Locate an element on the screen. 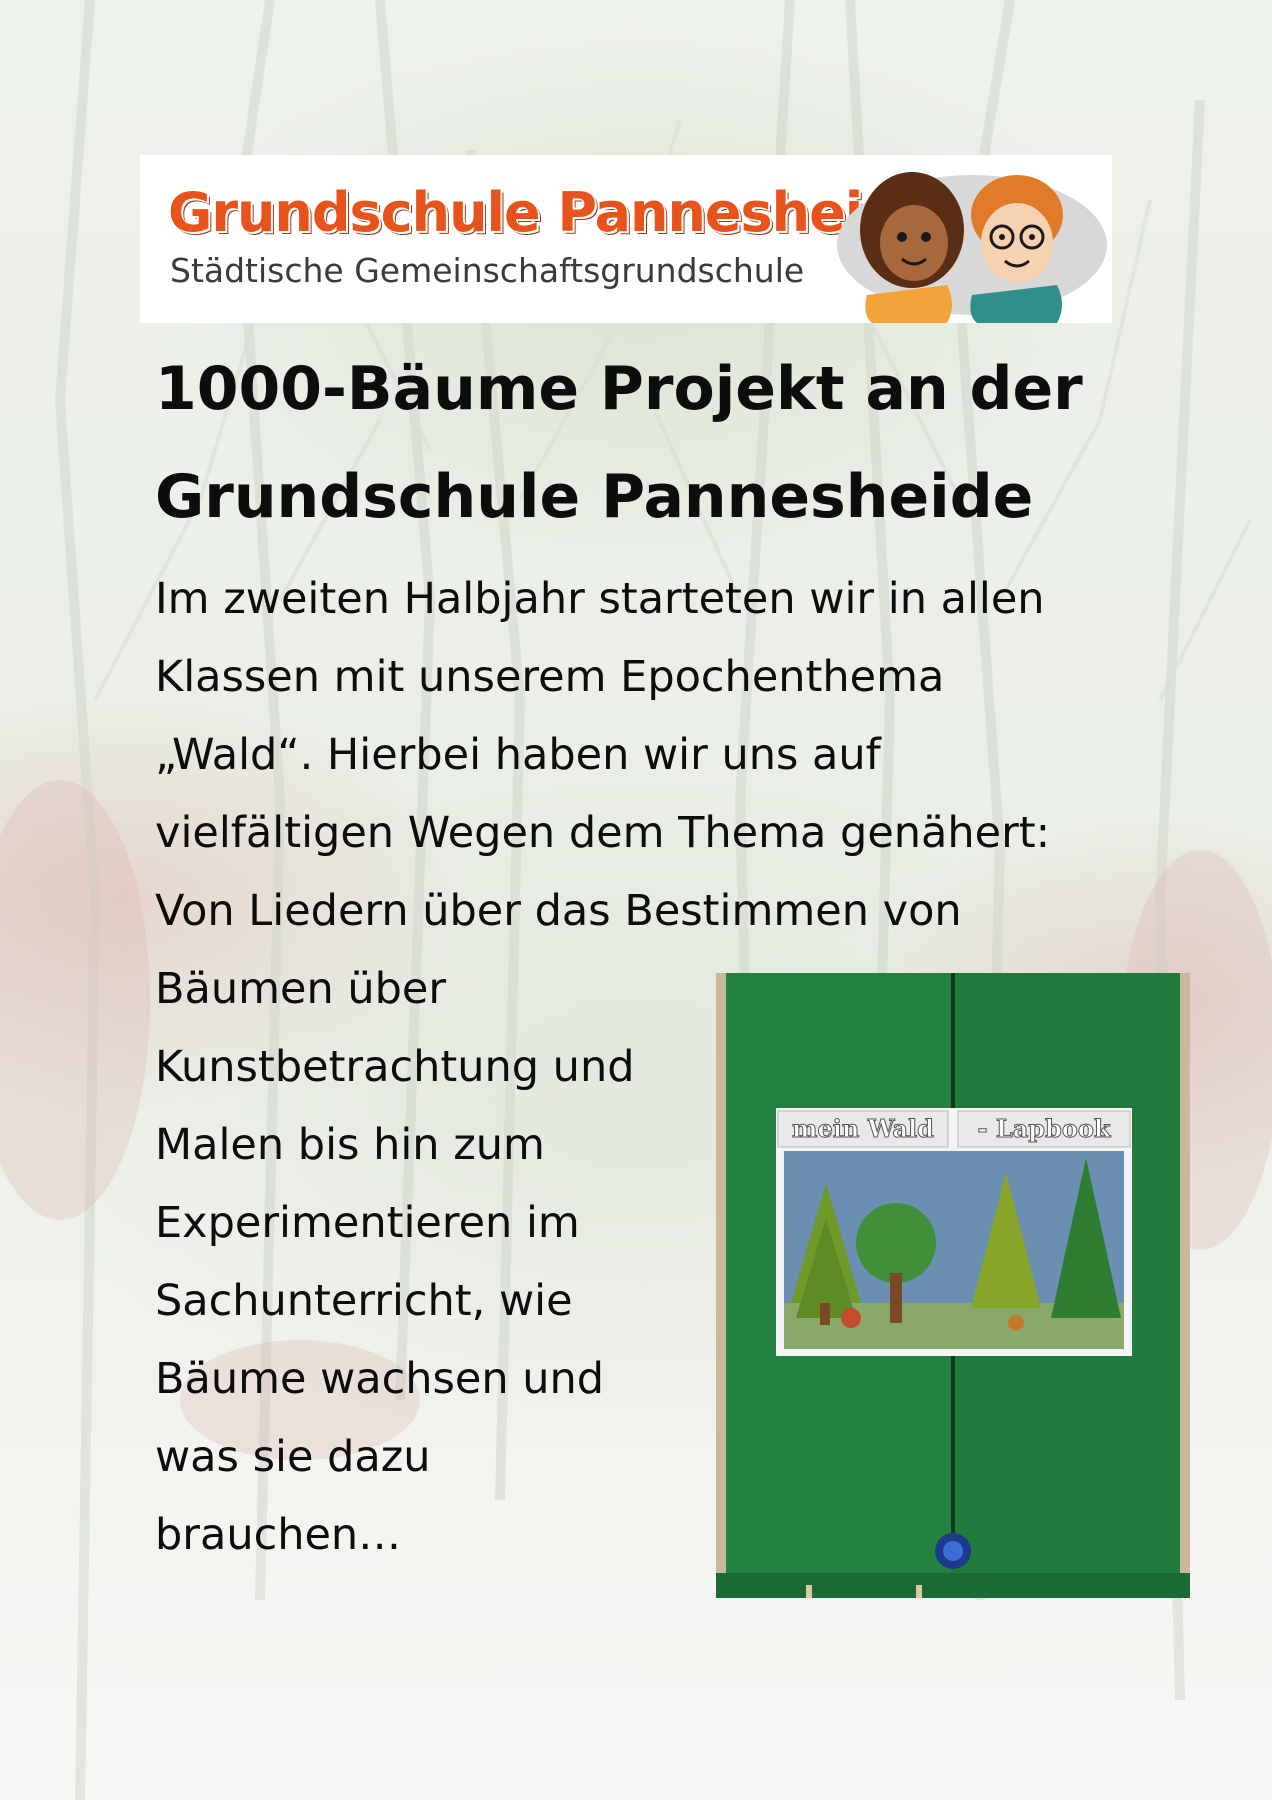  lapbook-photo: mein Wald - Lapbook is located at coordinates (953, 1285).